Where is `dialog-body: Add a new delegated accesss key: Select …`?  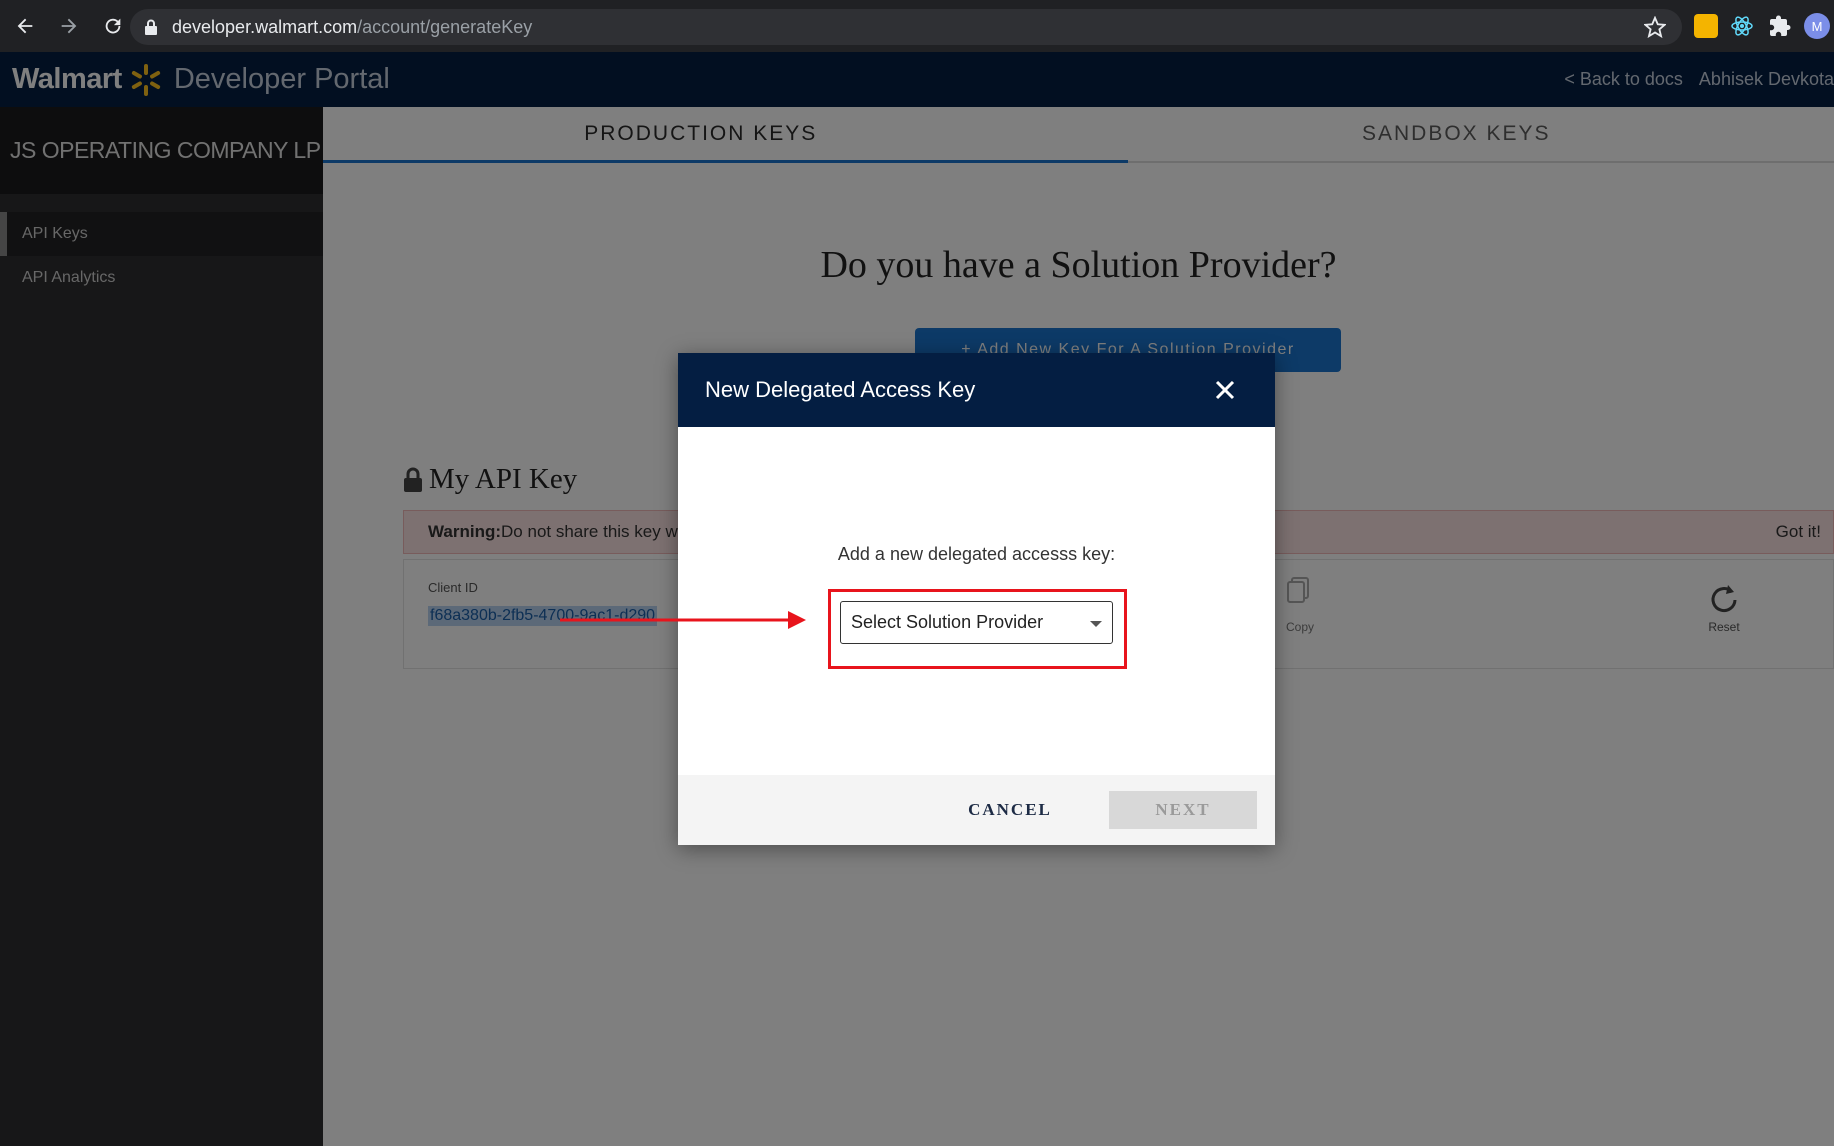 dialog-body: Add a new delegated accesss key: Select … is located at coordinates (976, 601).